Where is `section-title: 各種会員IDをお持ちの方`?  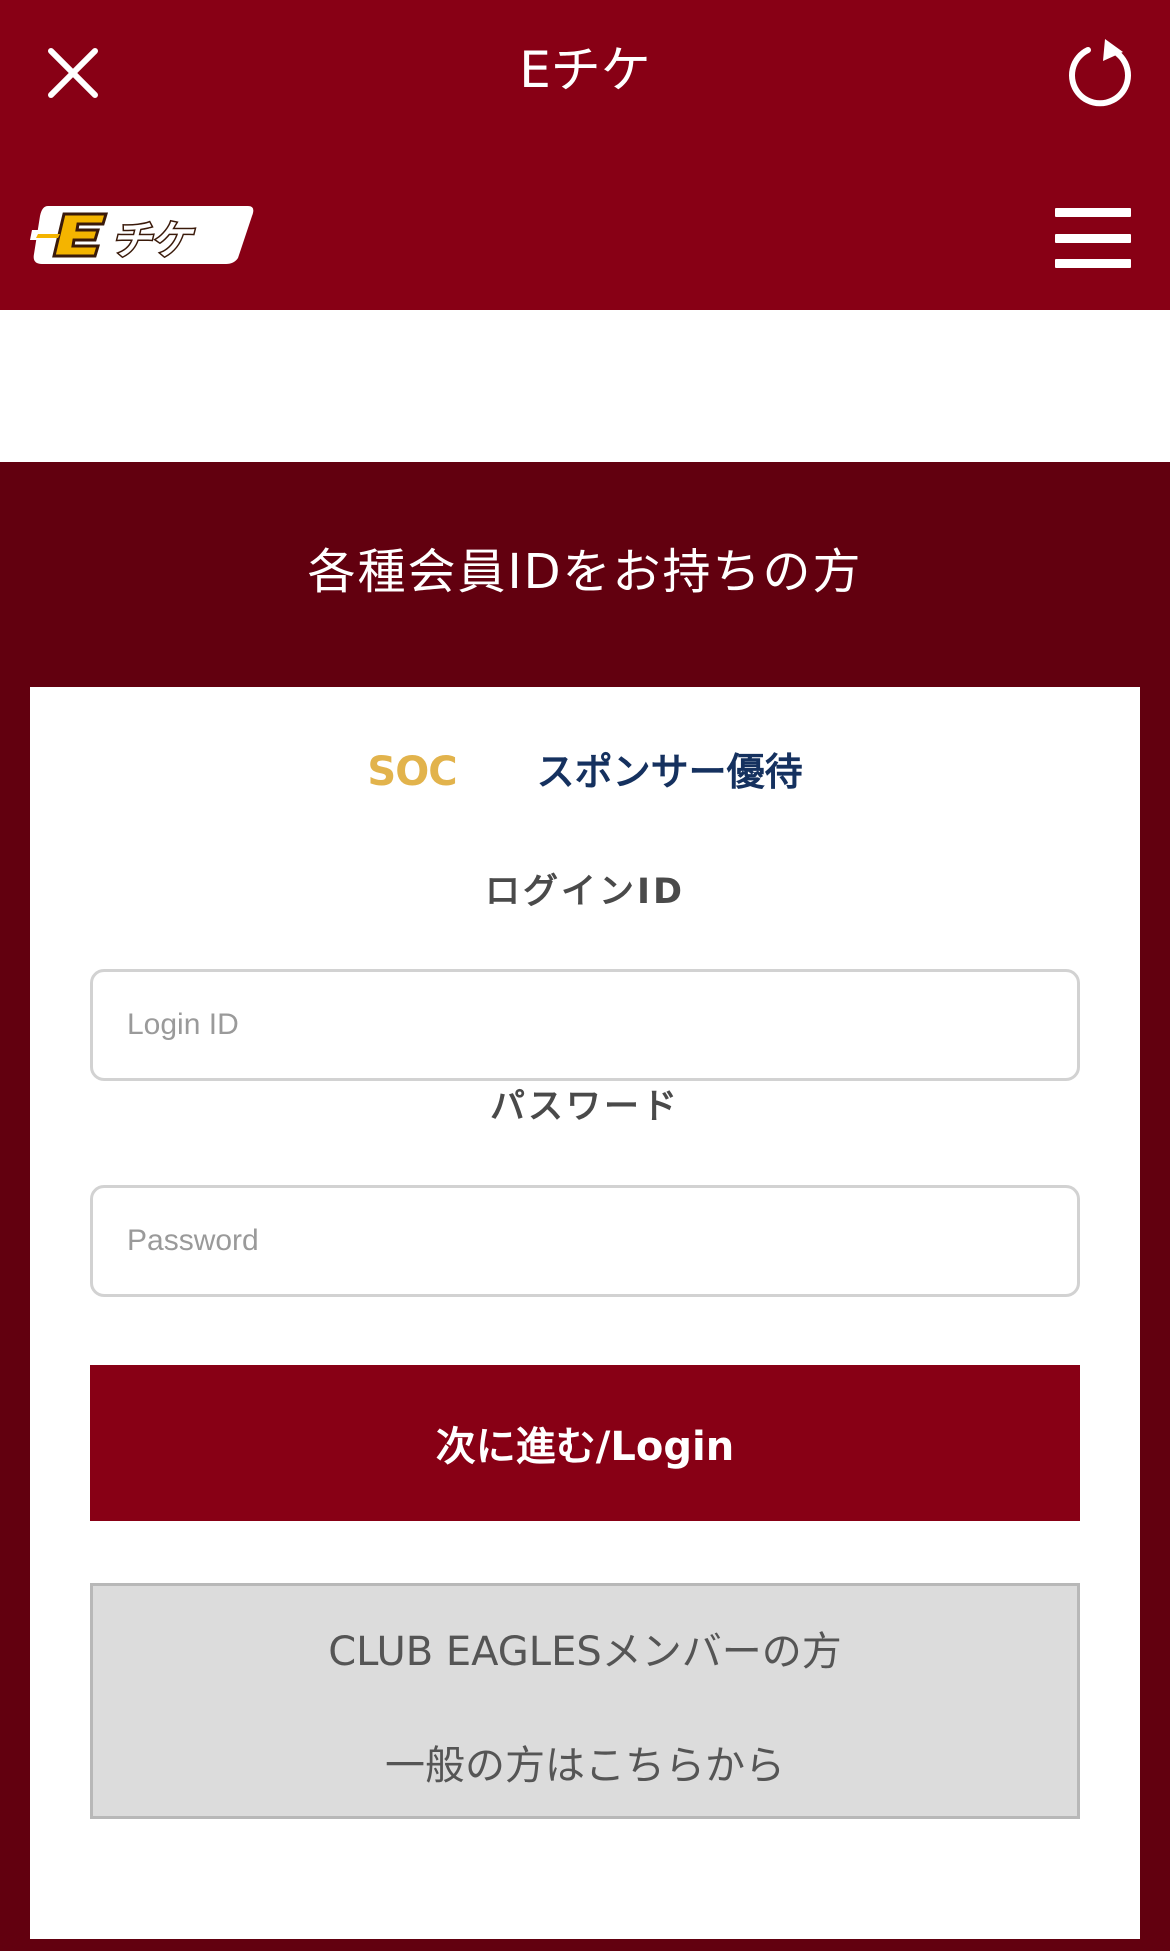
section-title: 各種会員IDをお持ちの方 is located at coordinates (585, 572).